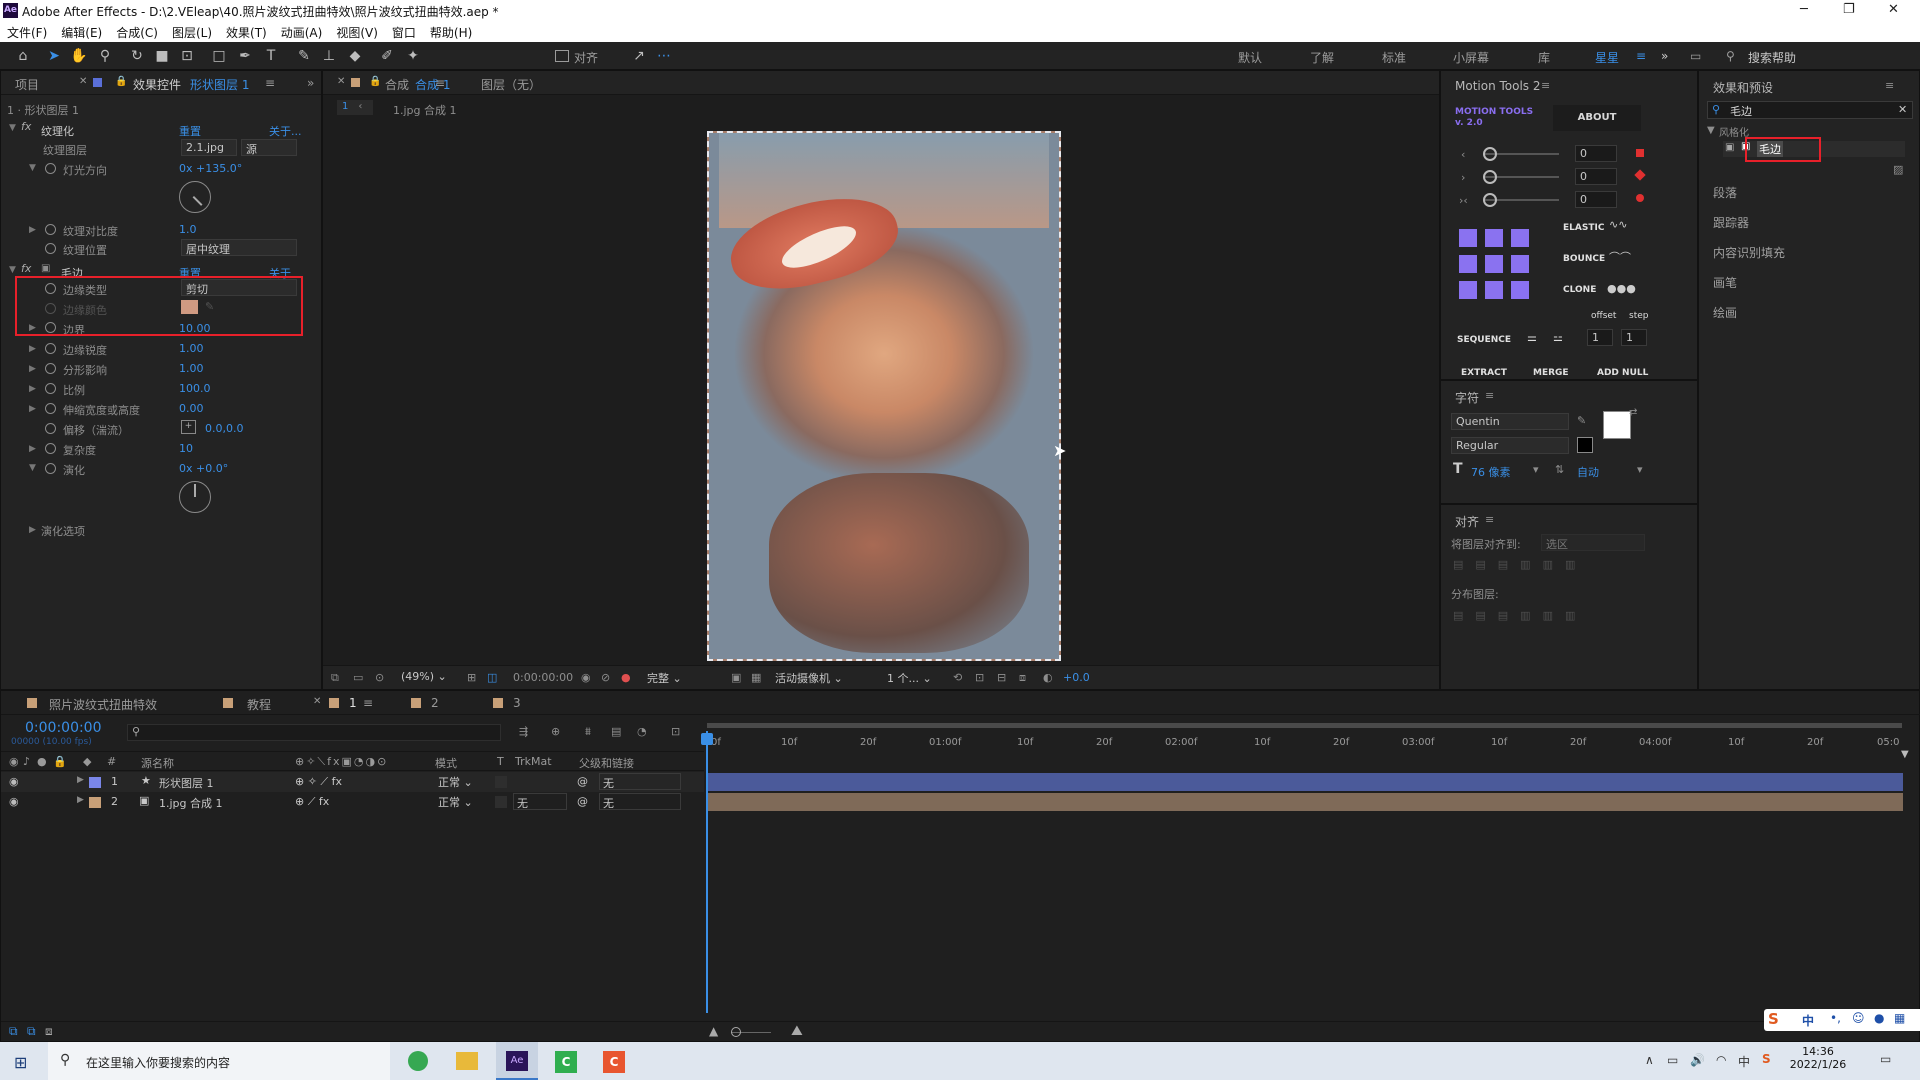  Describe the element at coordinates (137, 31) in the screenshot. I see `menu-composition: 合成(C)` at that location.